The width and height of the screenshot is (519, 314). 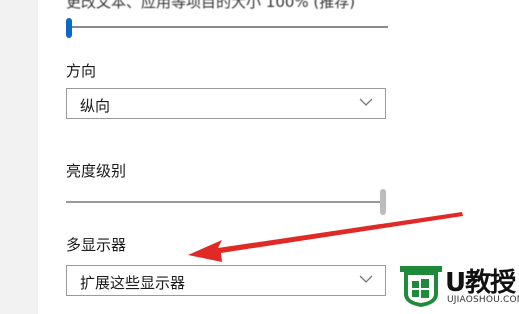 I want to click on scale-slider-thumb, so click(x=69, y=28).